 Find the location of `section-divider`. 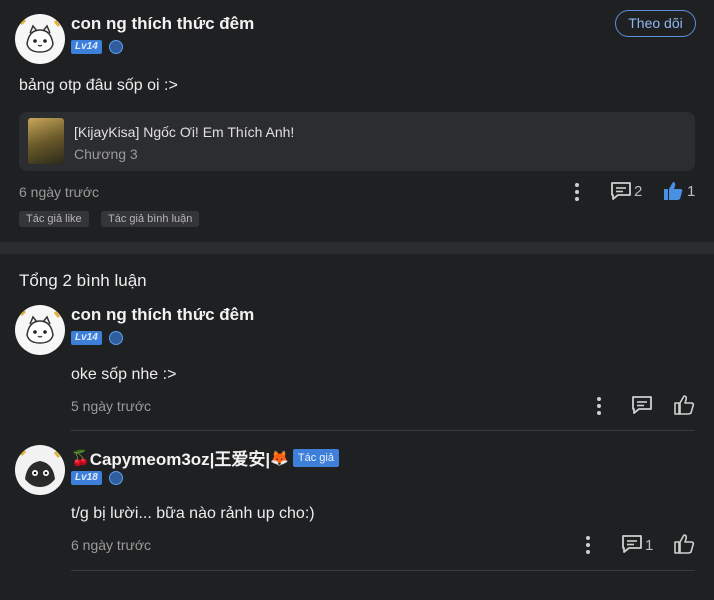

section-divider is located at coordinates (357, 248).